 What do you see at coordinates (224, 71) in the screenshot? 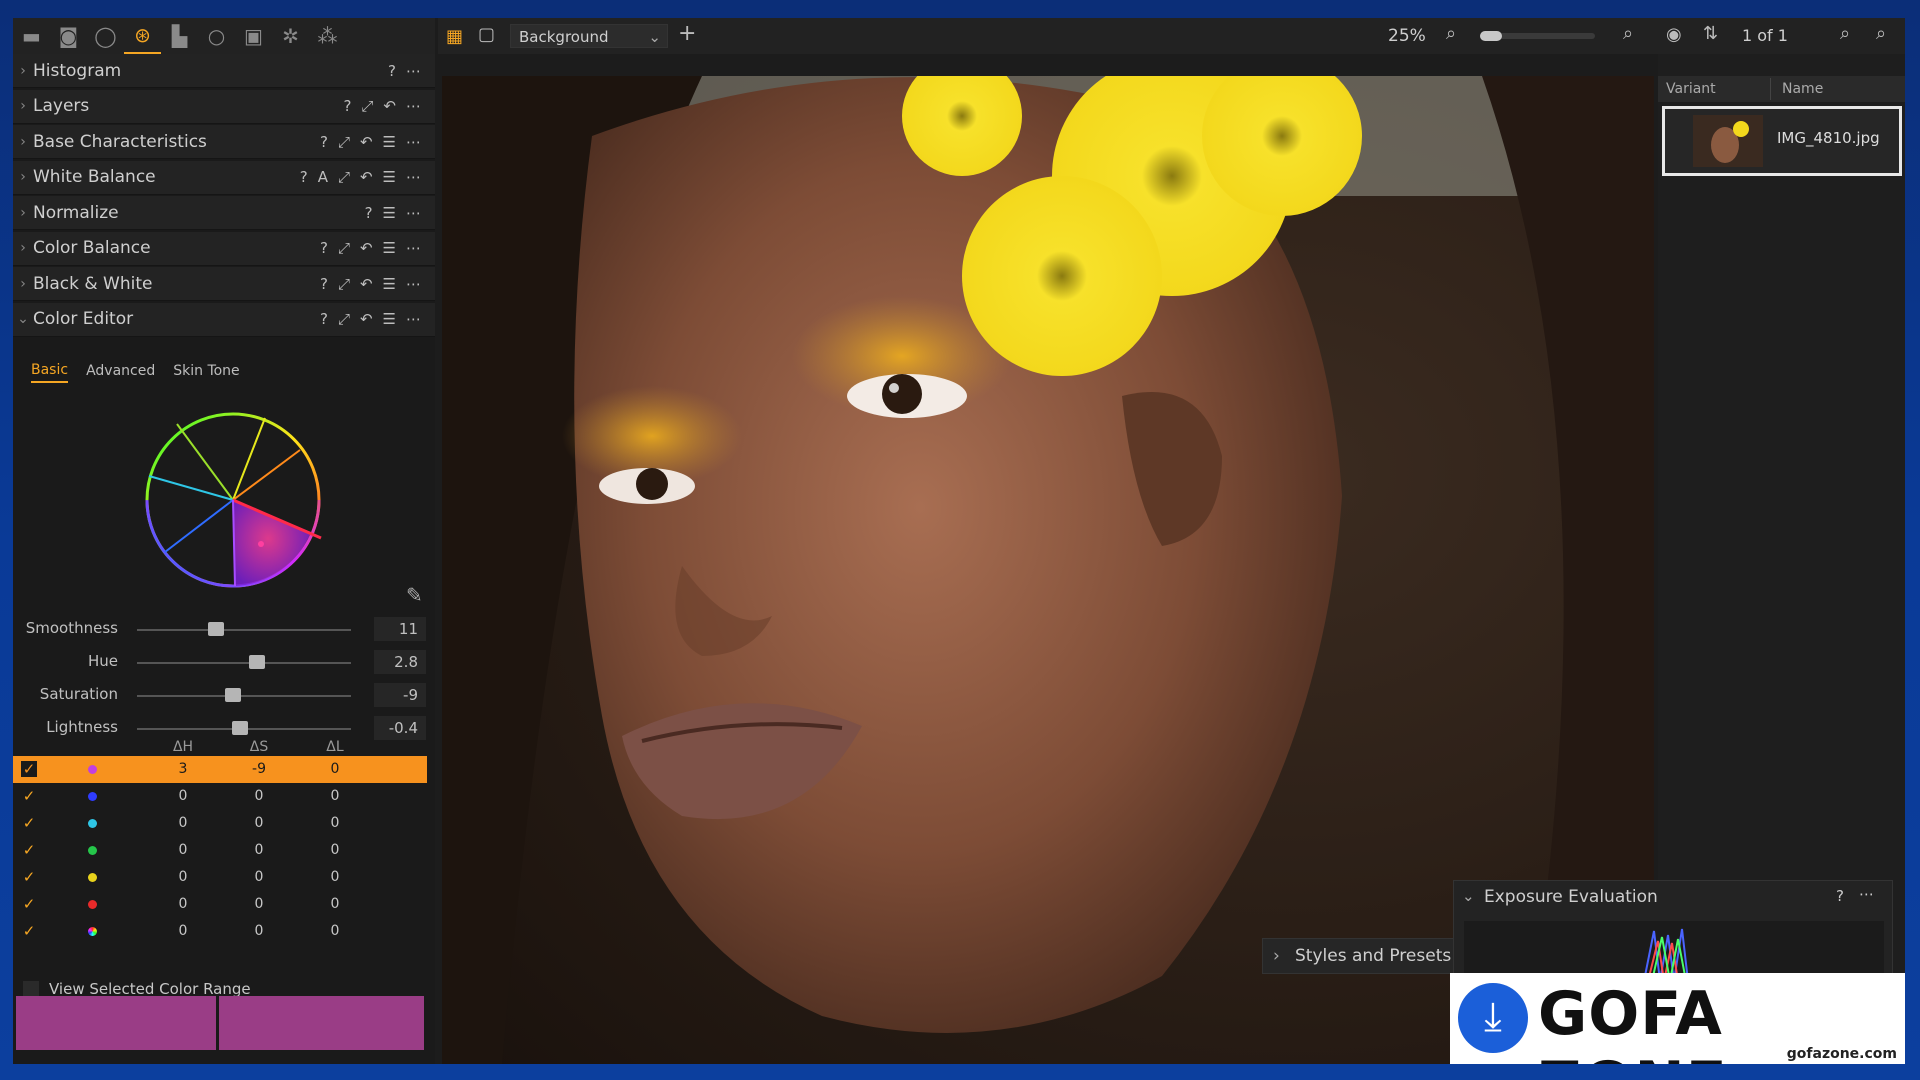
I see `section-histogram: › Histogram? ⋯` at bounding box center [224, 71].